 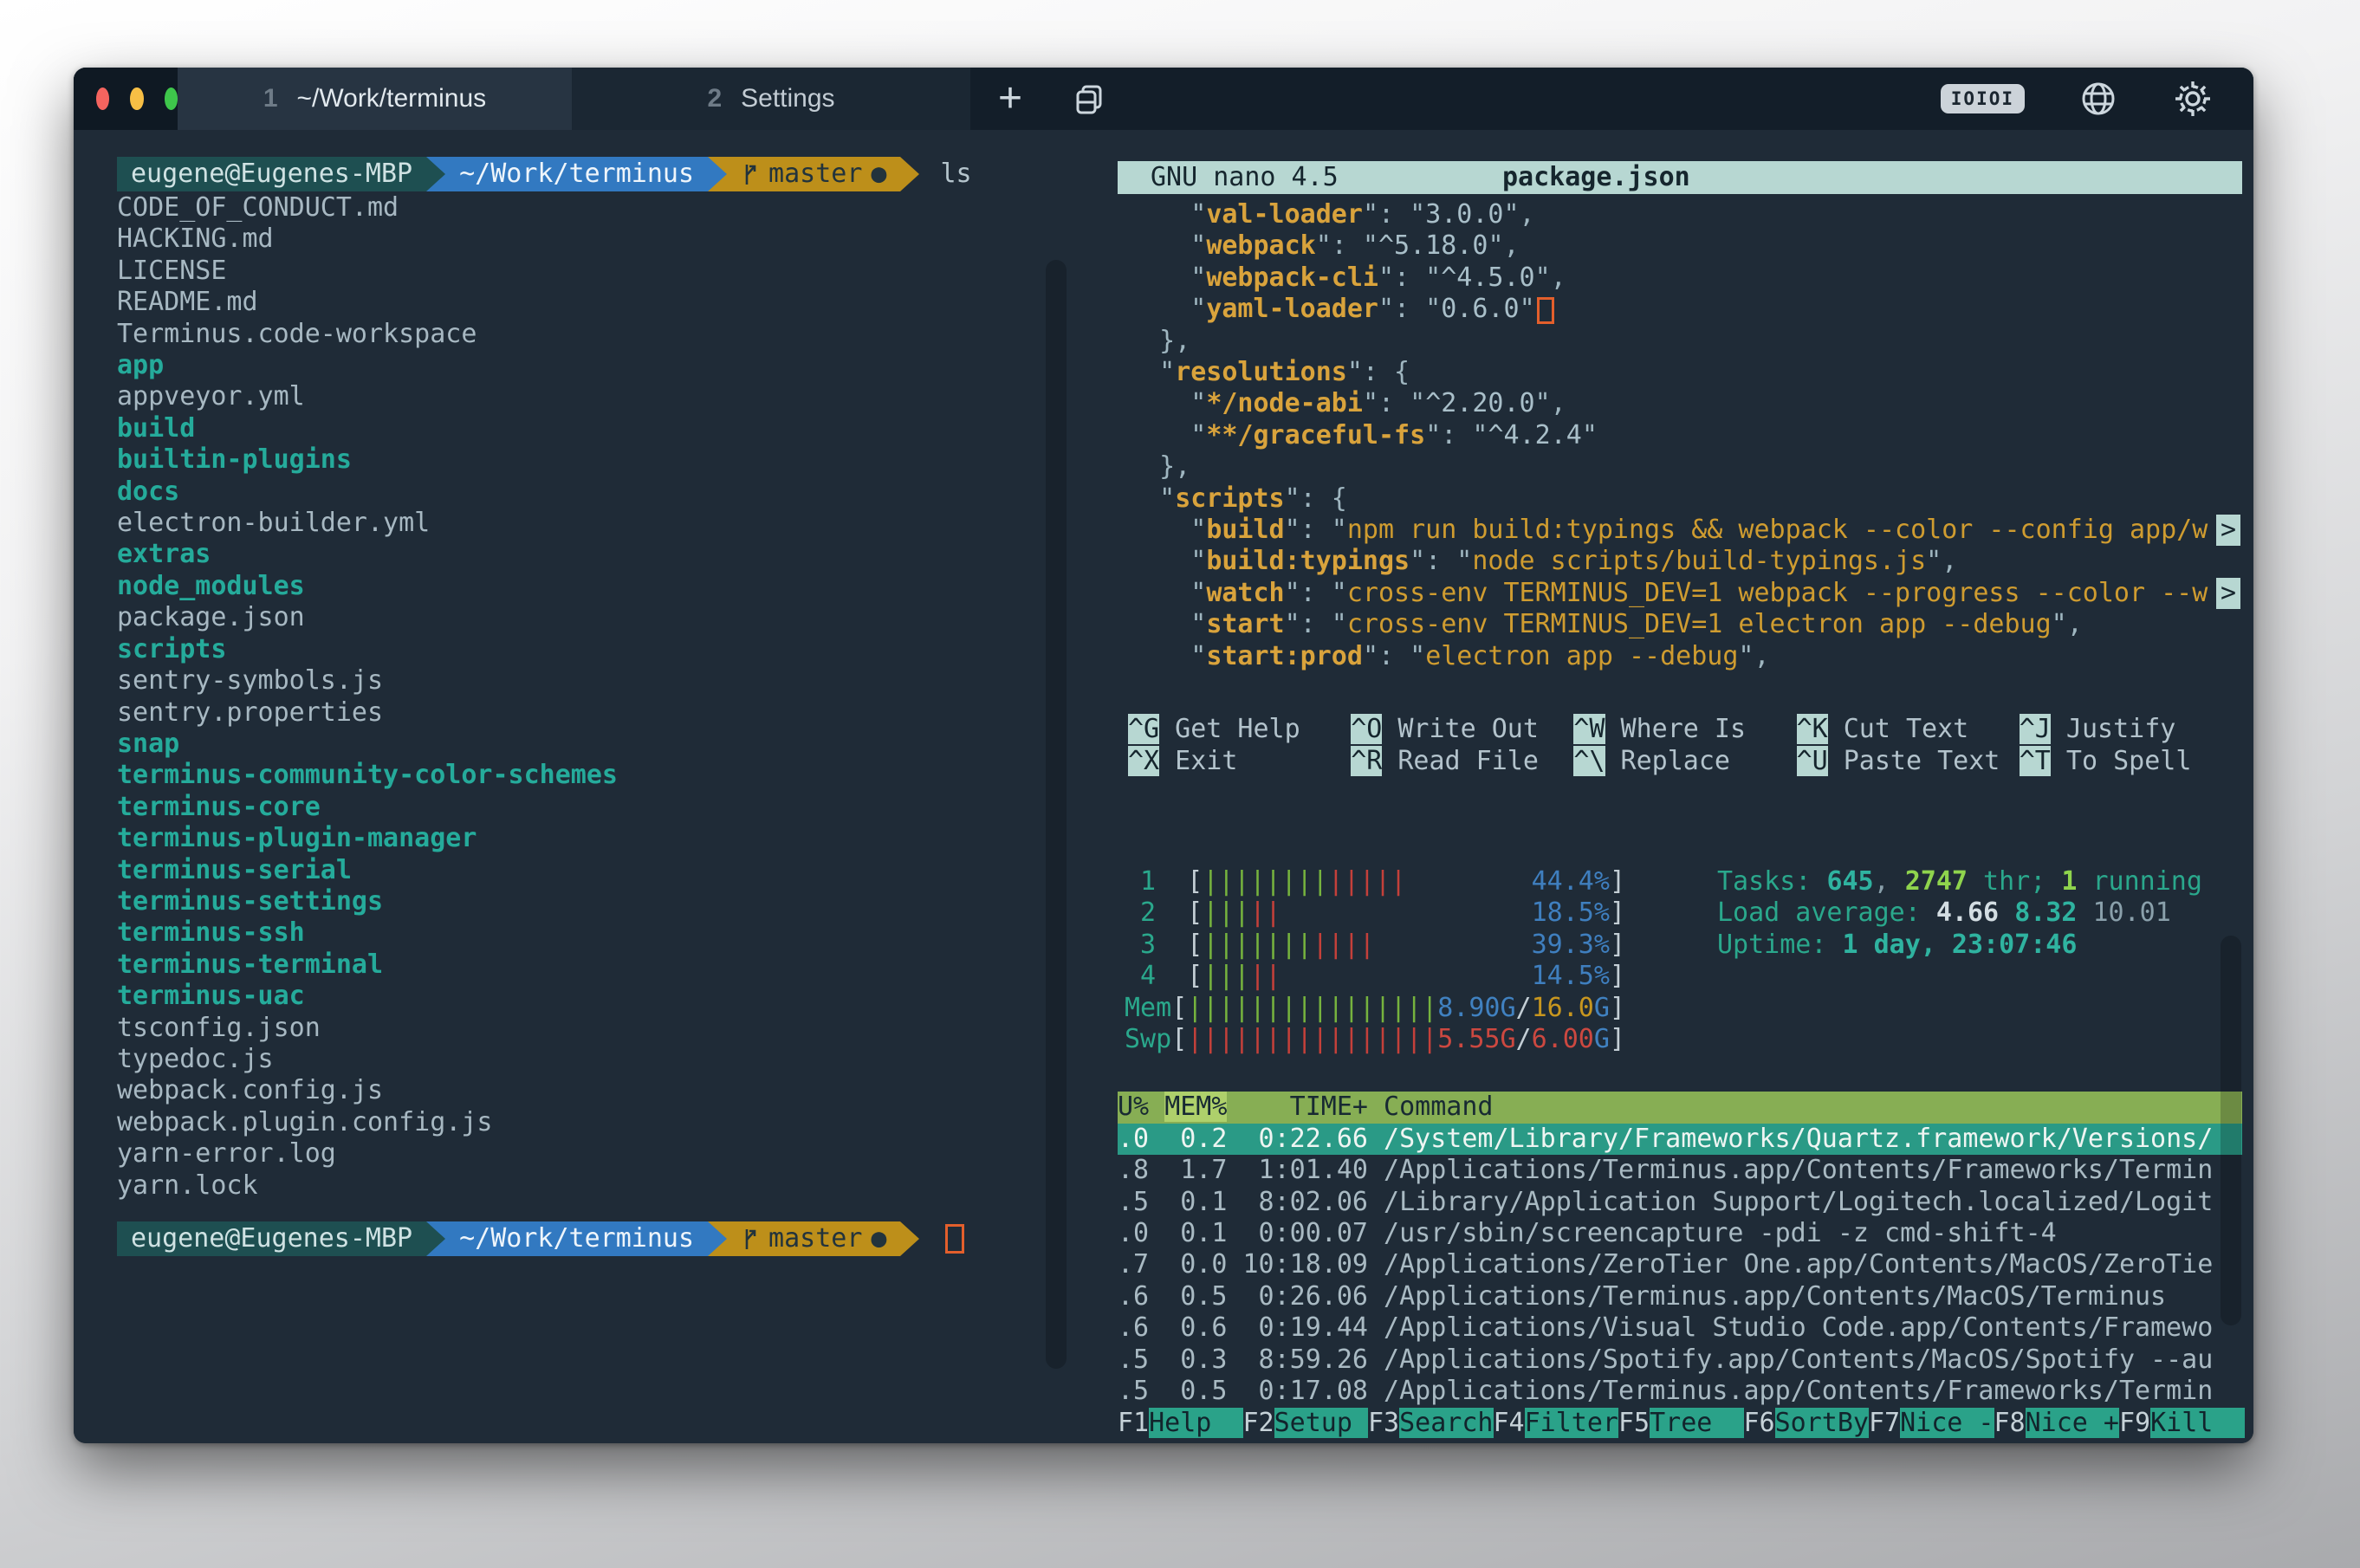 What do you see at coordinates (234, 460) in the screenshot?
I see `ls-entry: builtin-plugins` at bounding box center [234, 460].